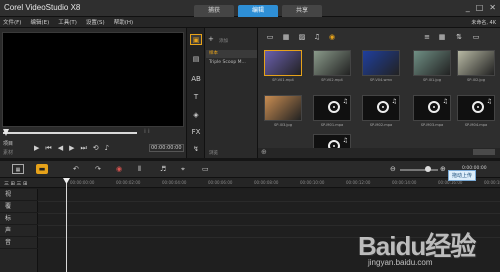  Describe the element at coordinates (264, 152) in the screenshot. I see `add-media-icon: ⊕` at that location.